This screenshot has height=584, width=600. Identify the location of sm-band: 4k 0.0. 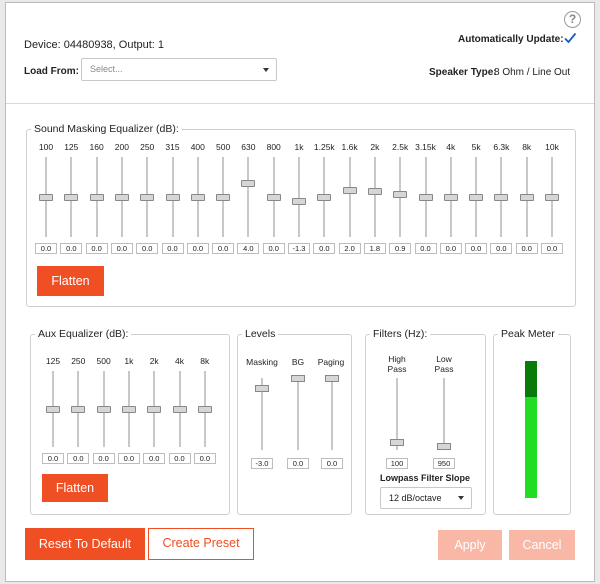
(451, 199).